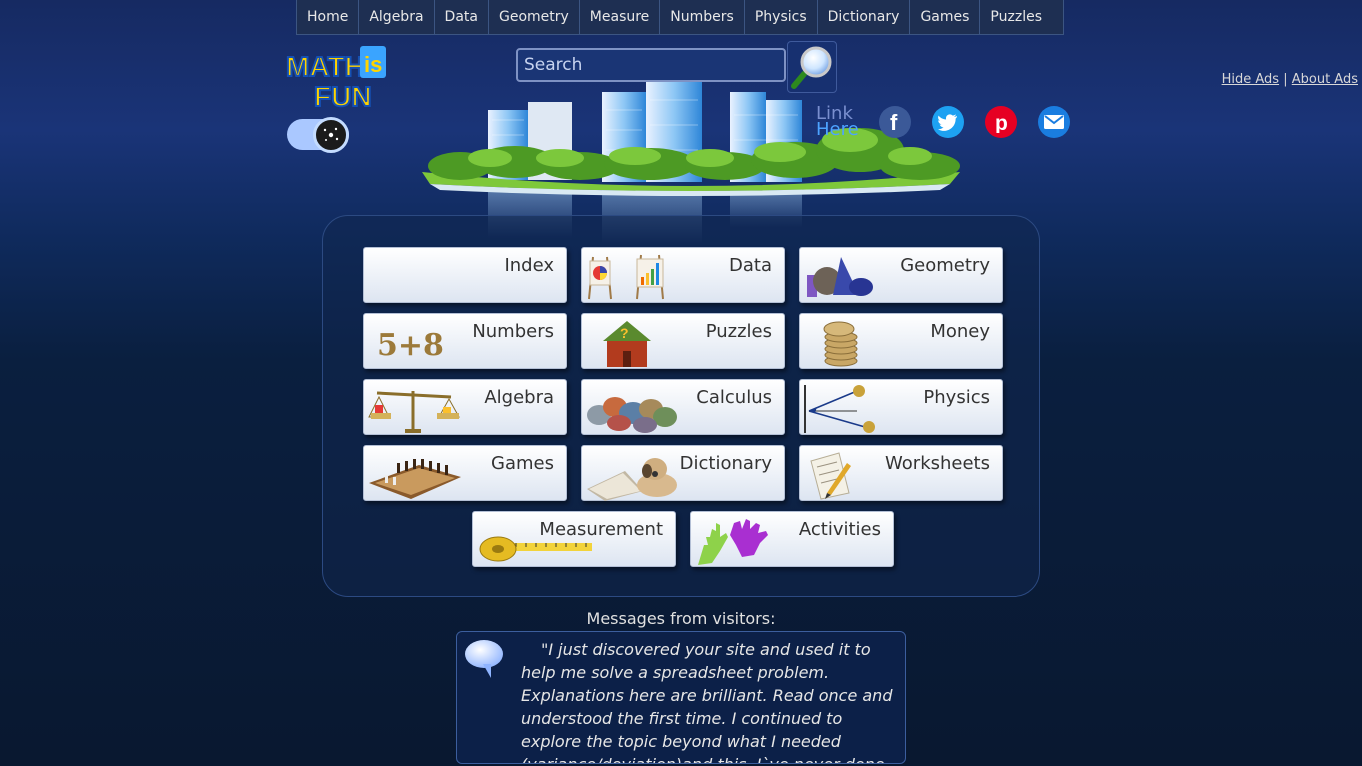  What do you see at coordinates (627, 344) in the screenshot?
I see `puzzle-house-icon: ?` at bounding box center [627, 344].